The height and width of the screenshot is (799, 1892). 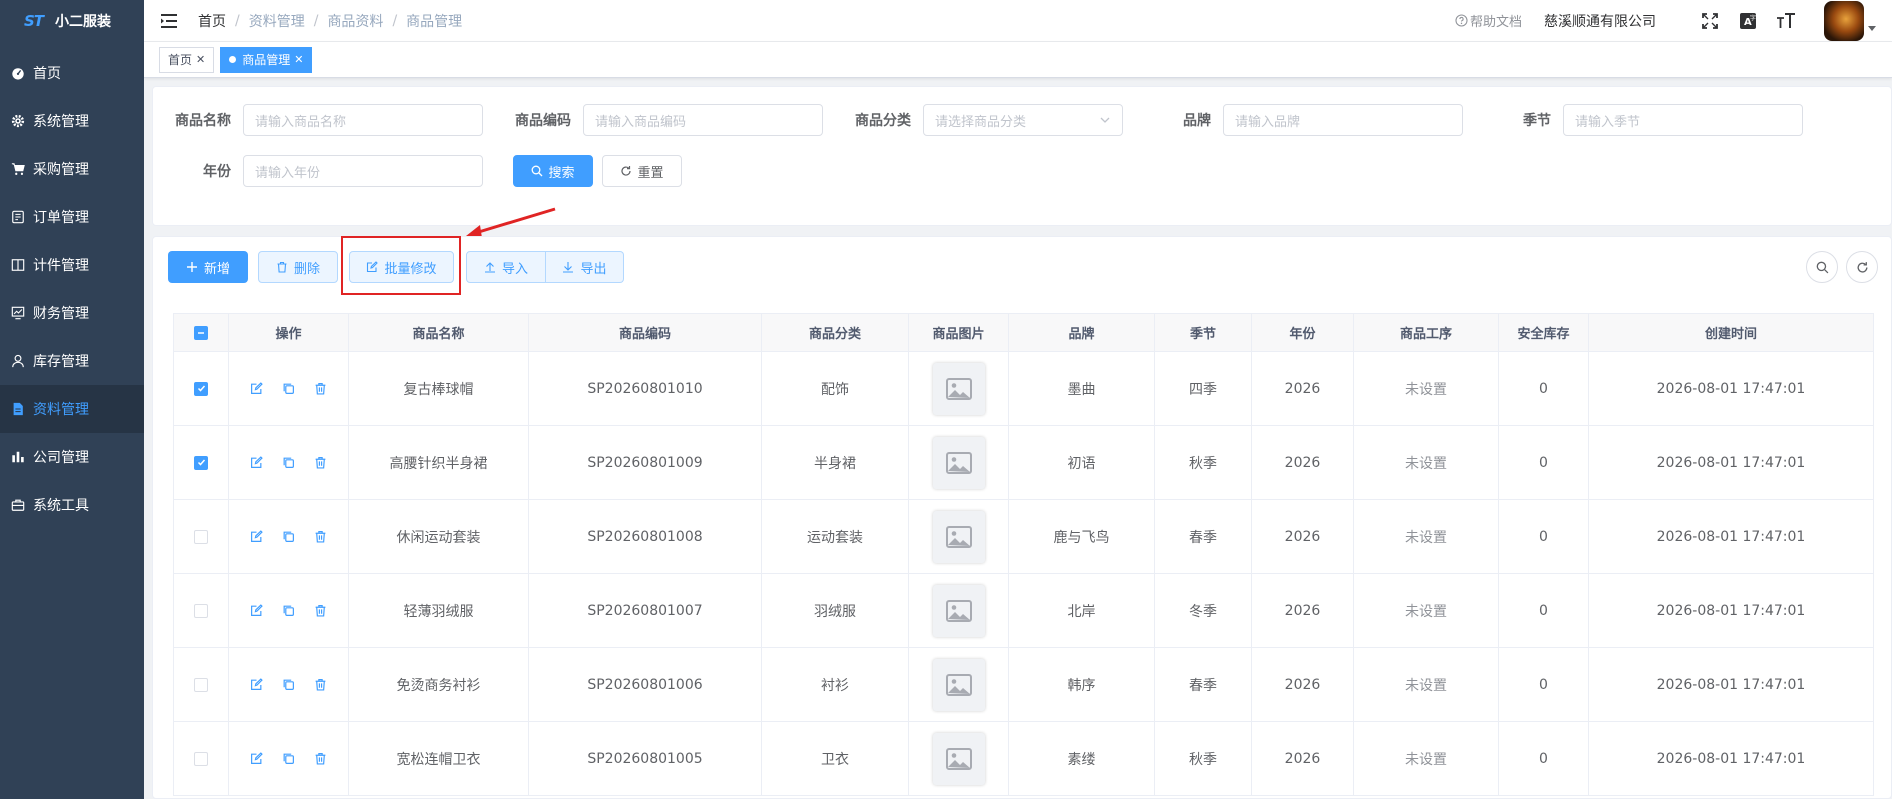 What do you see at coordinates (1748, 21) in the screenshot?
I see `translate-icon: A字` at bounding box center [1748, 21].